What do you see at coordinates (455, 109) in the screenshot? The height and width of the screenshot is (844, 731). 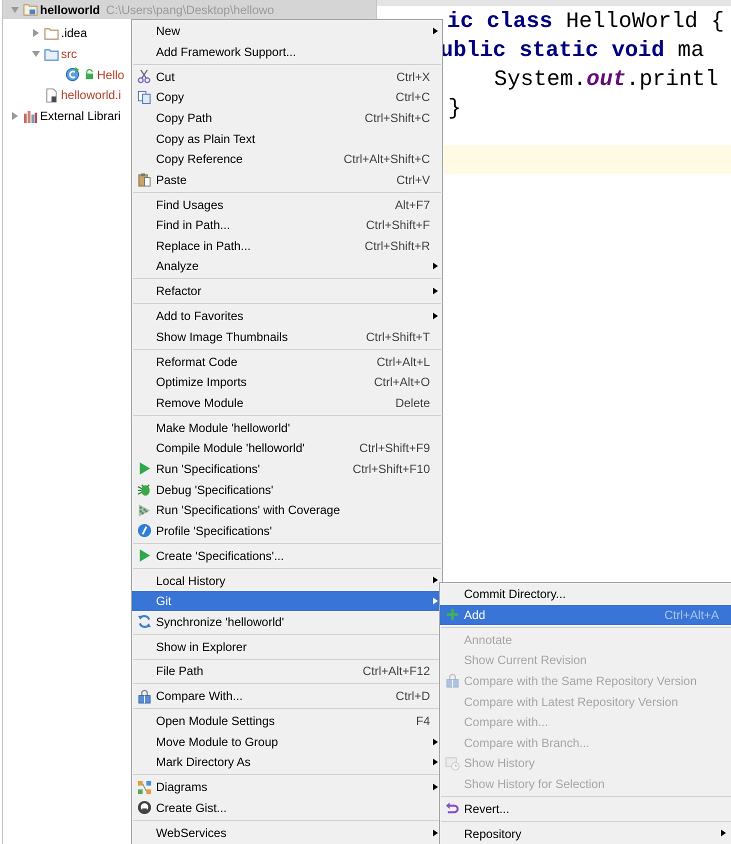 I see `code-line: }` at bounding box center [455, 109].